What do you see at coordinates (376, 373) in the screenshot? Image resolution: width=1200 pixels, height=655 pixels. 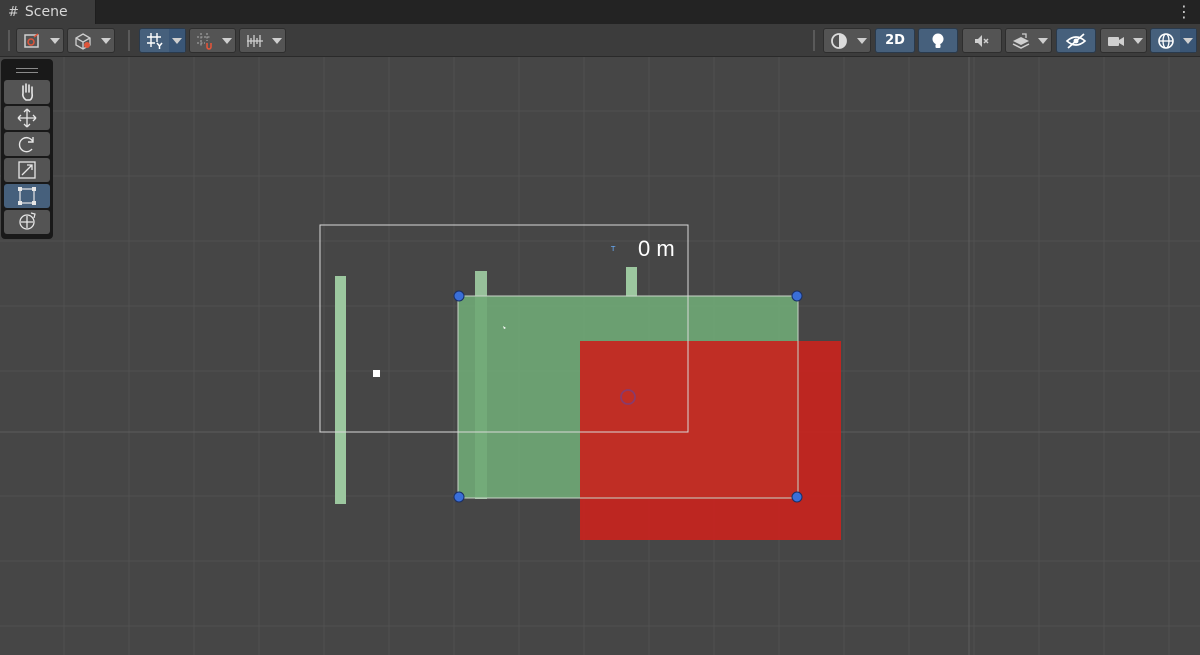 I see `pivot-marker` at bounding box center [376, 373].